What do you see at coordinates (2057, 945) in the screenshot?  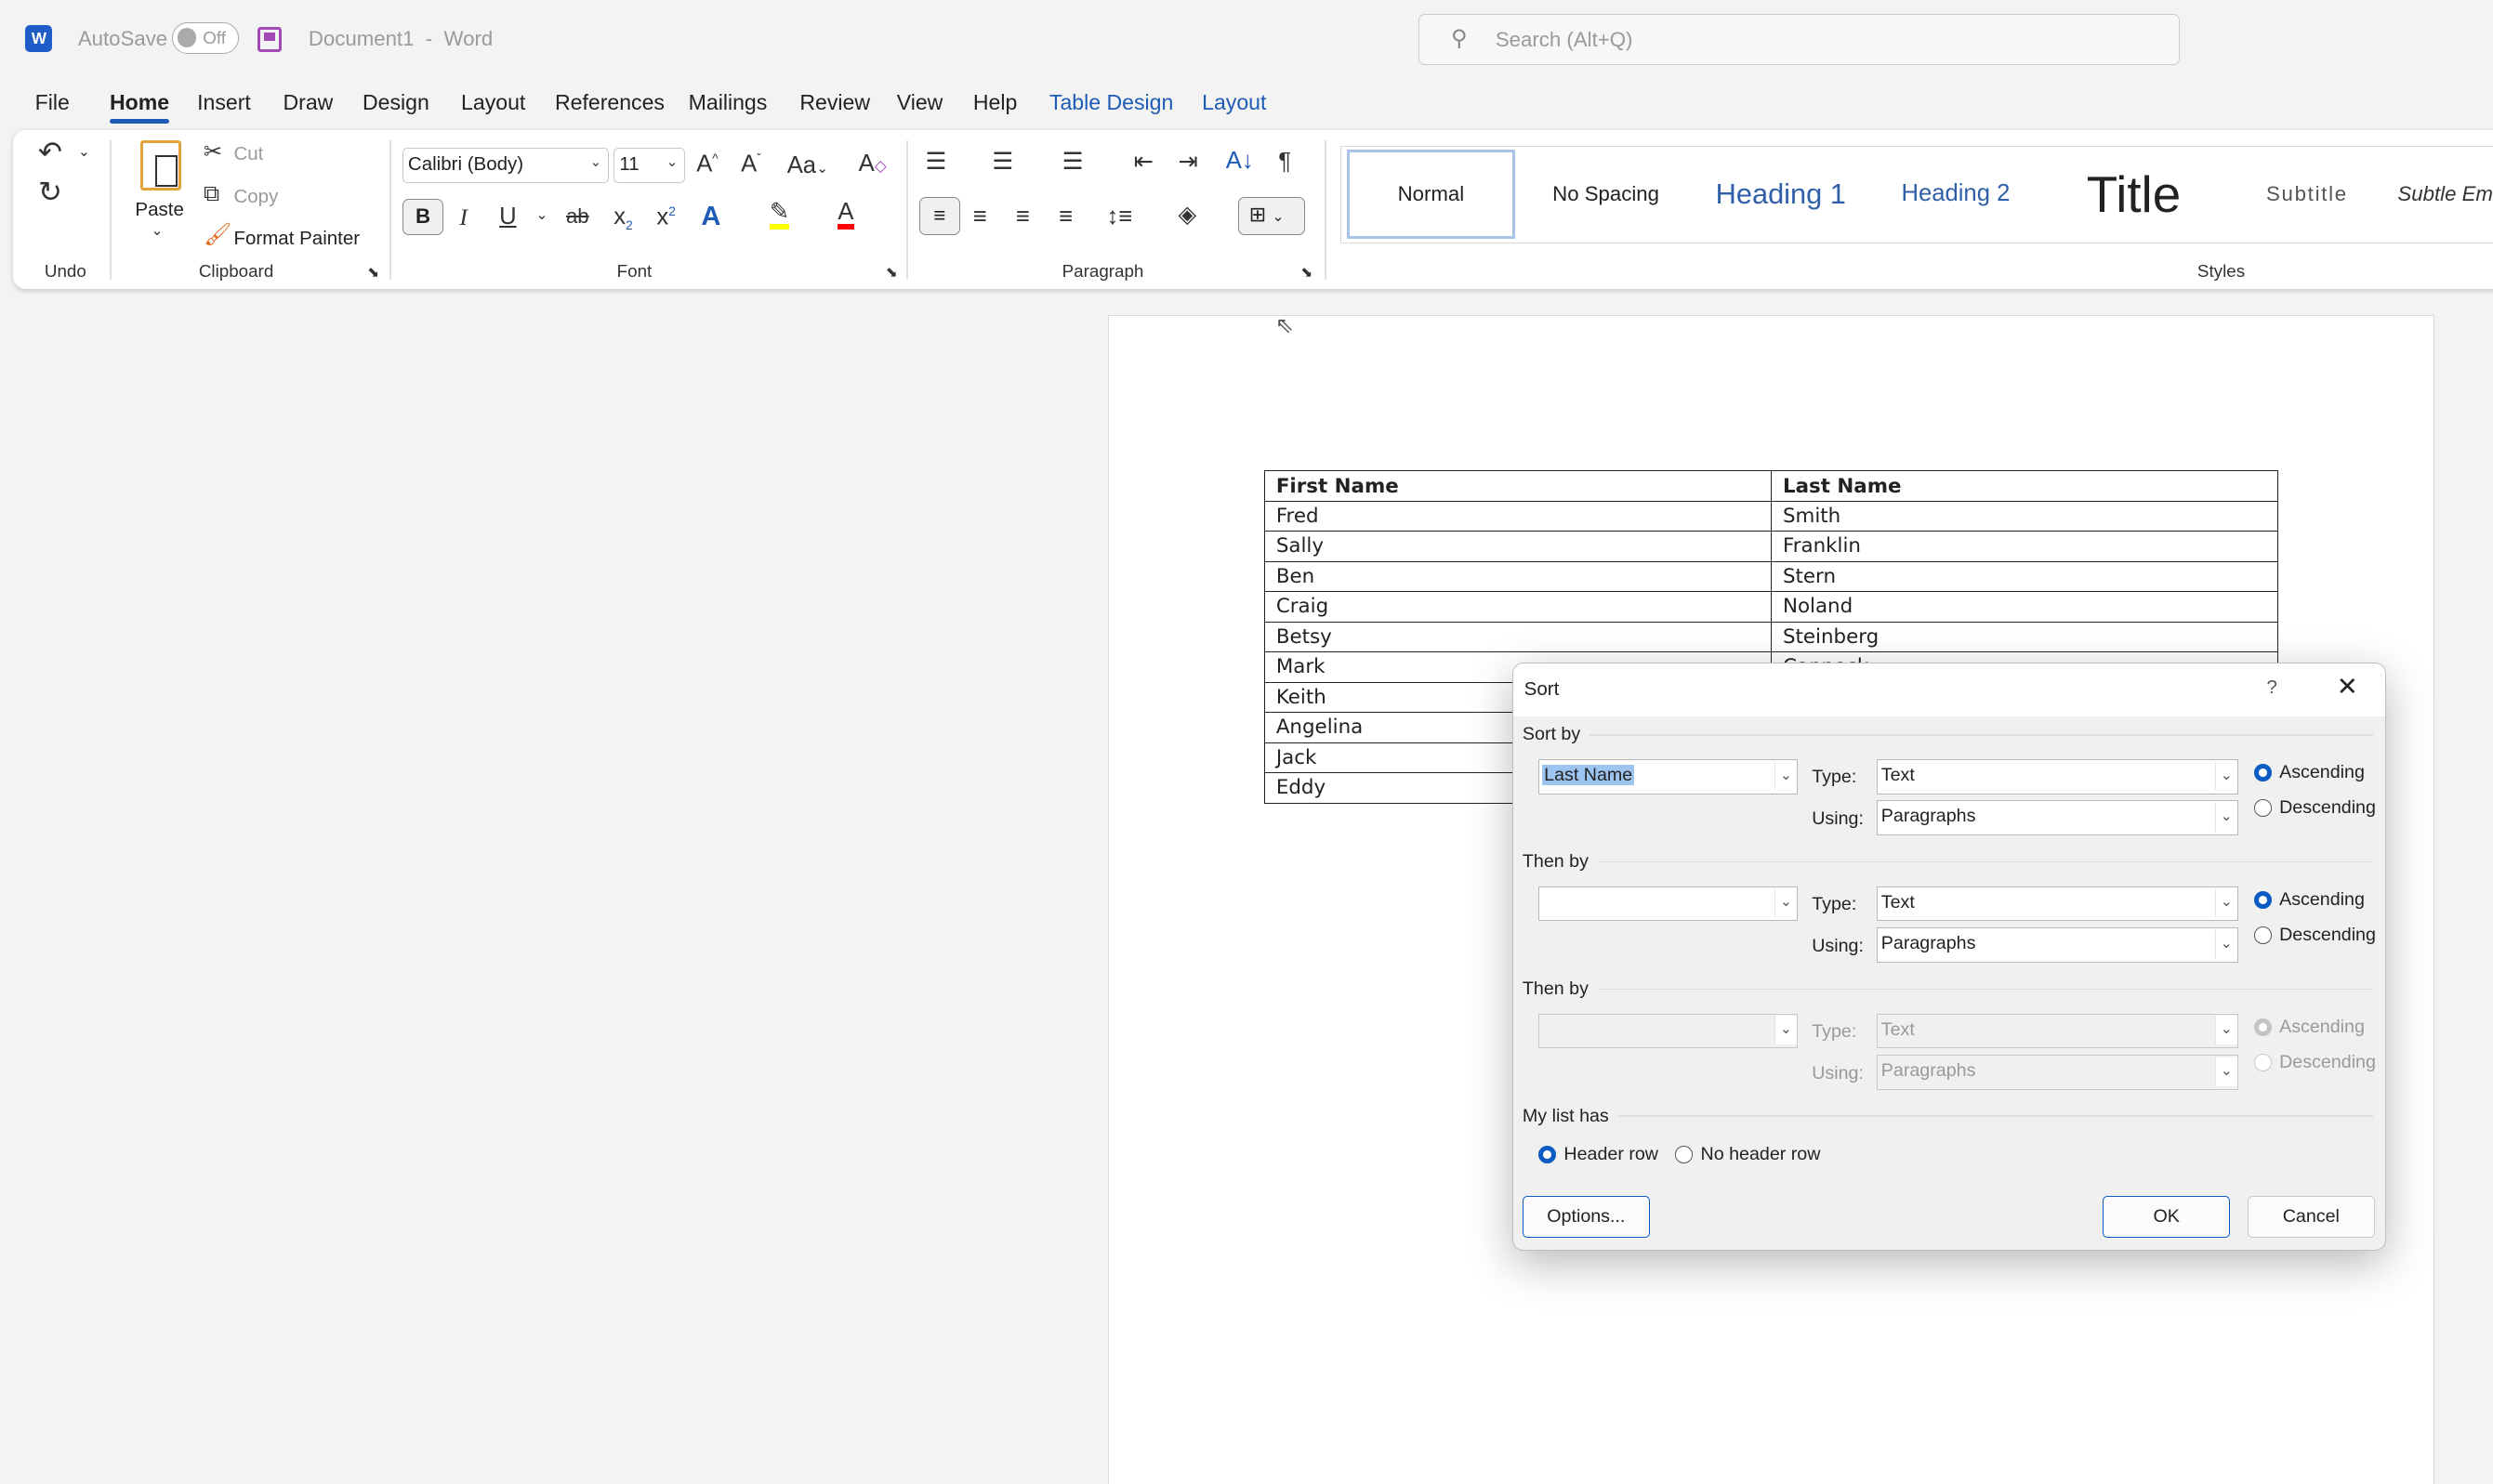 I see `then-by-using-dropdown: Paragraphs ⌄` at bounding box center [2057, 945].